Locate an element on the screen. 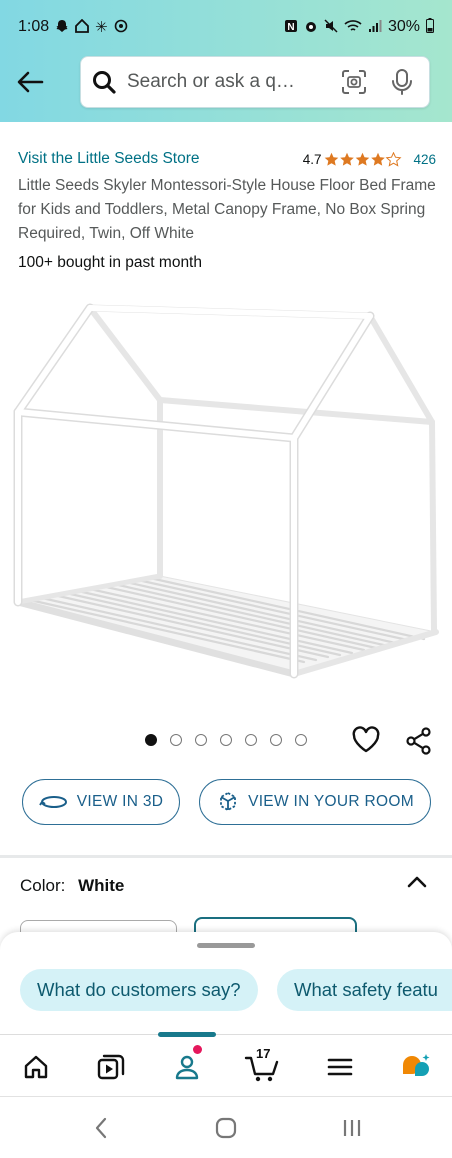 The width and height of the screenshot is (452, 1158). star-rating is located at coordinates (363, 159).